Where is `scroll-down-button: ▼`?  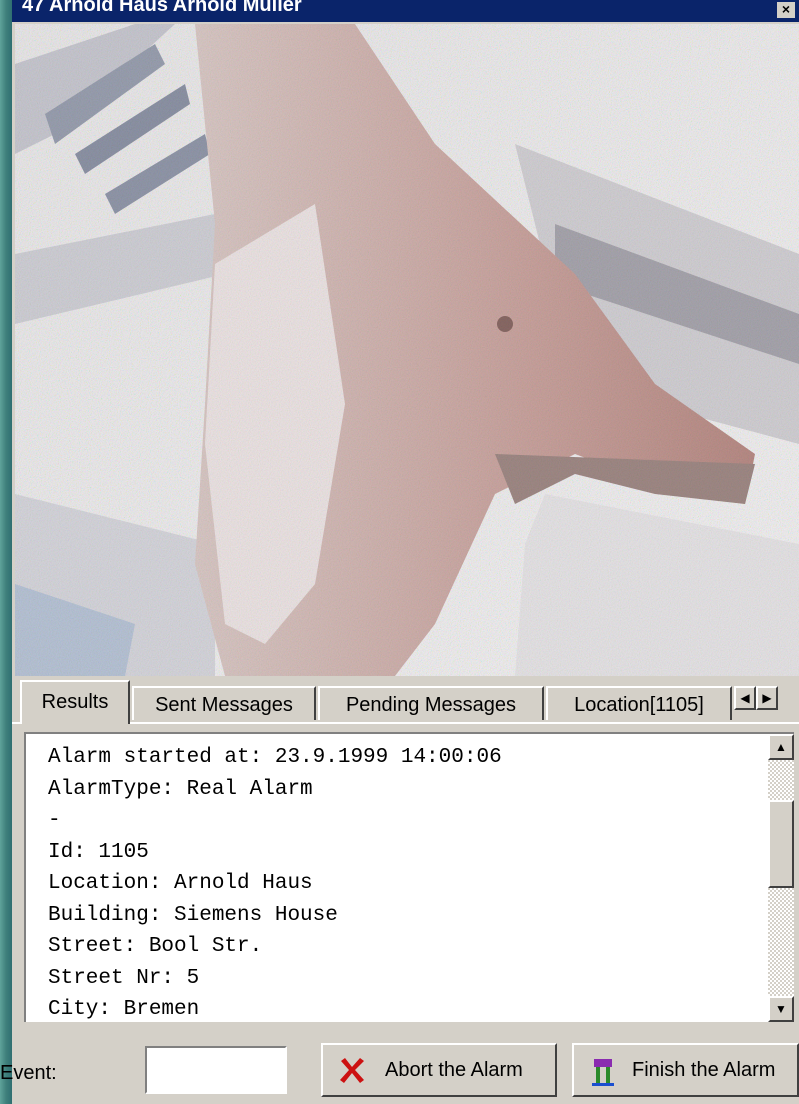 scroll-down-button: ▼ is located at coordinates (781, 1009).